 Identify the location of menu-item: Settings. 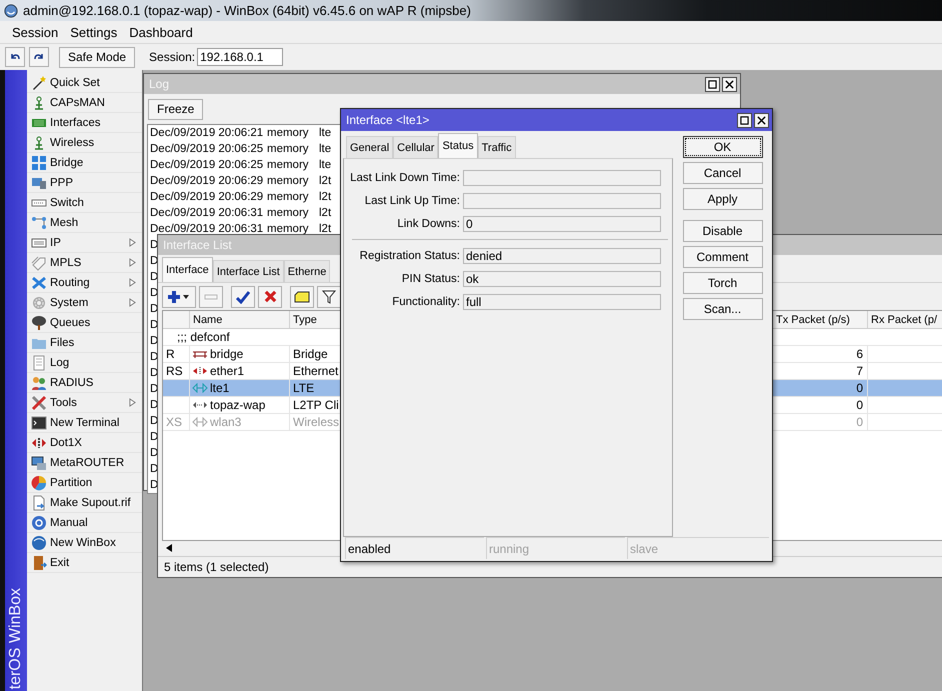
(94, 32).